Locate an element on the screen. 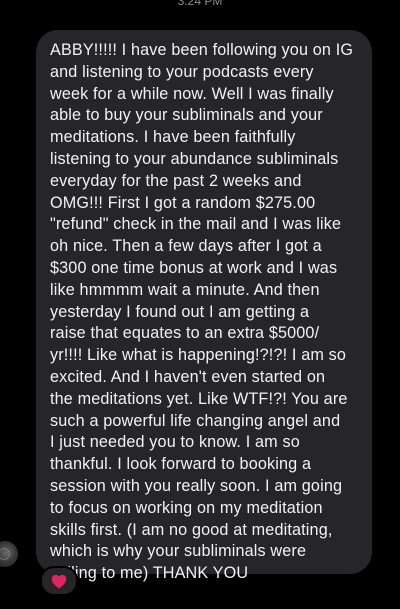 This screenshot has width=400, height=609. reaction-badge is located at coordinates (59, 581).